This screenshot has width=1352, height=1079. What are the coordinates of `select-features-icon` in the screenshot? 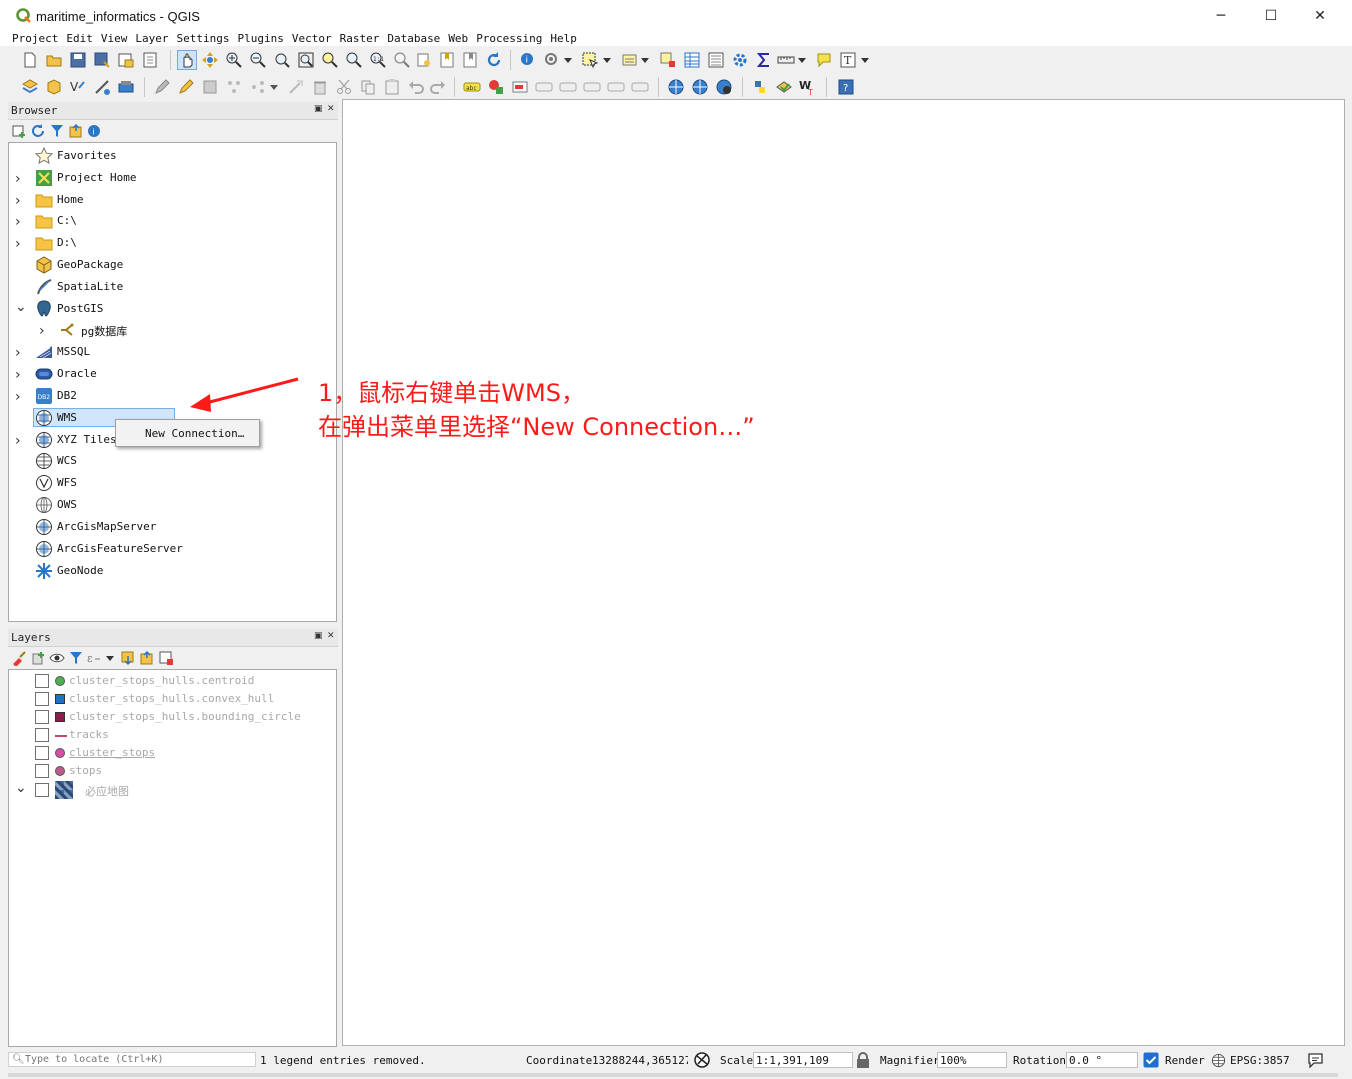 It's located at (590, 60).